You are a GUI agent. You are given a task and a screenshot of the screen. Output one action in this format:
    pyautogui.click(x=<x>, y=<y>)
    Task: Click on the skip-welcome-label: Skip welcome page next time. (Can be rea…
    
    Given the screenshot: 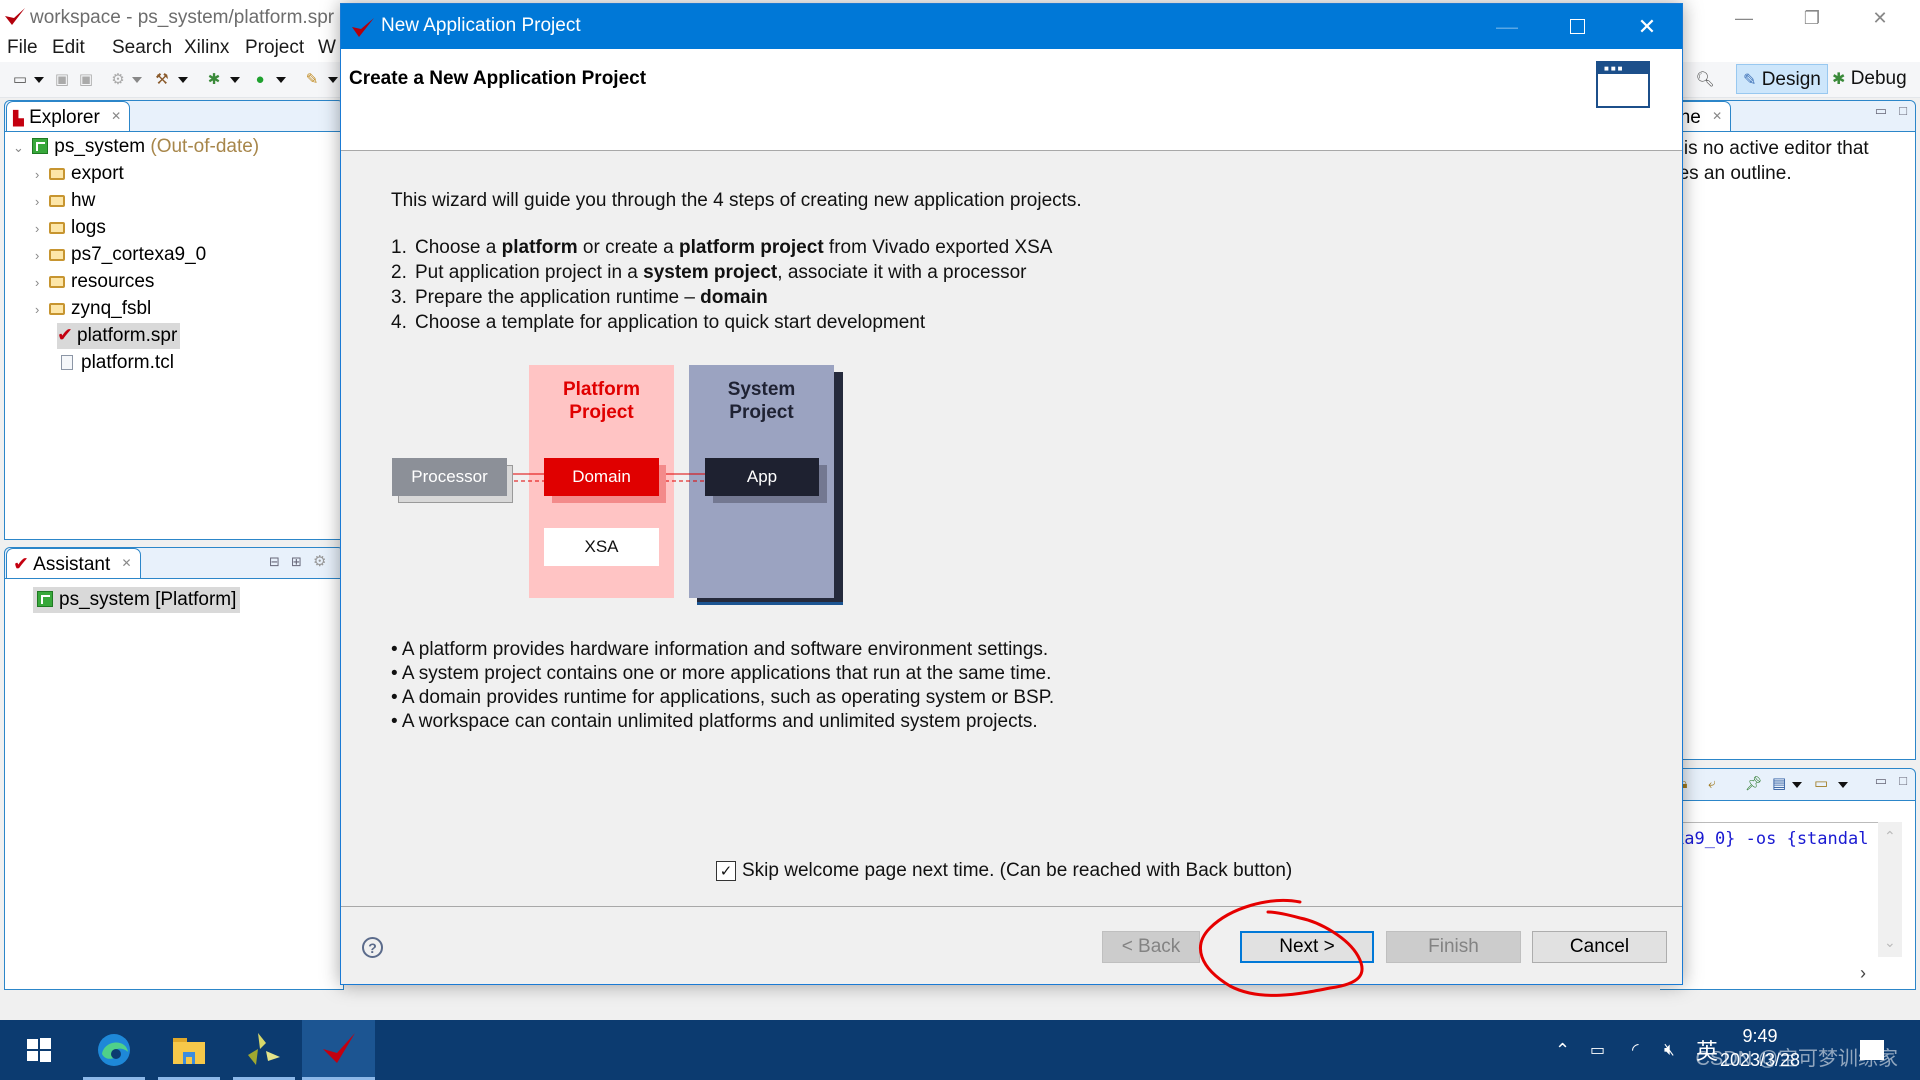 What is the action you would take?
    pyautogui.click(x=1017, y=871)
    